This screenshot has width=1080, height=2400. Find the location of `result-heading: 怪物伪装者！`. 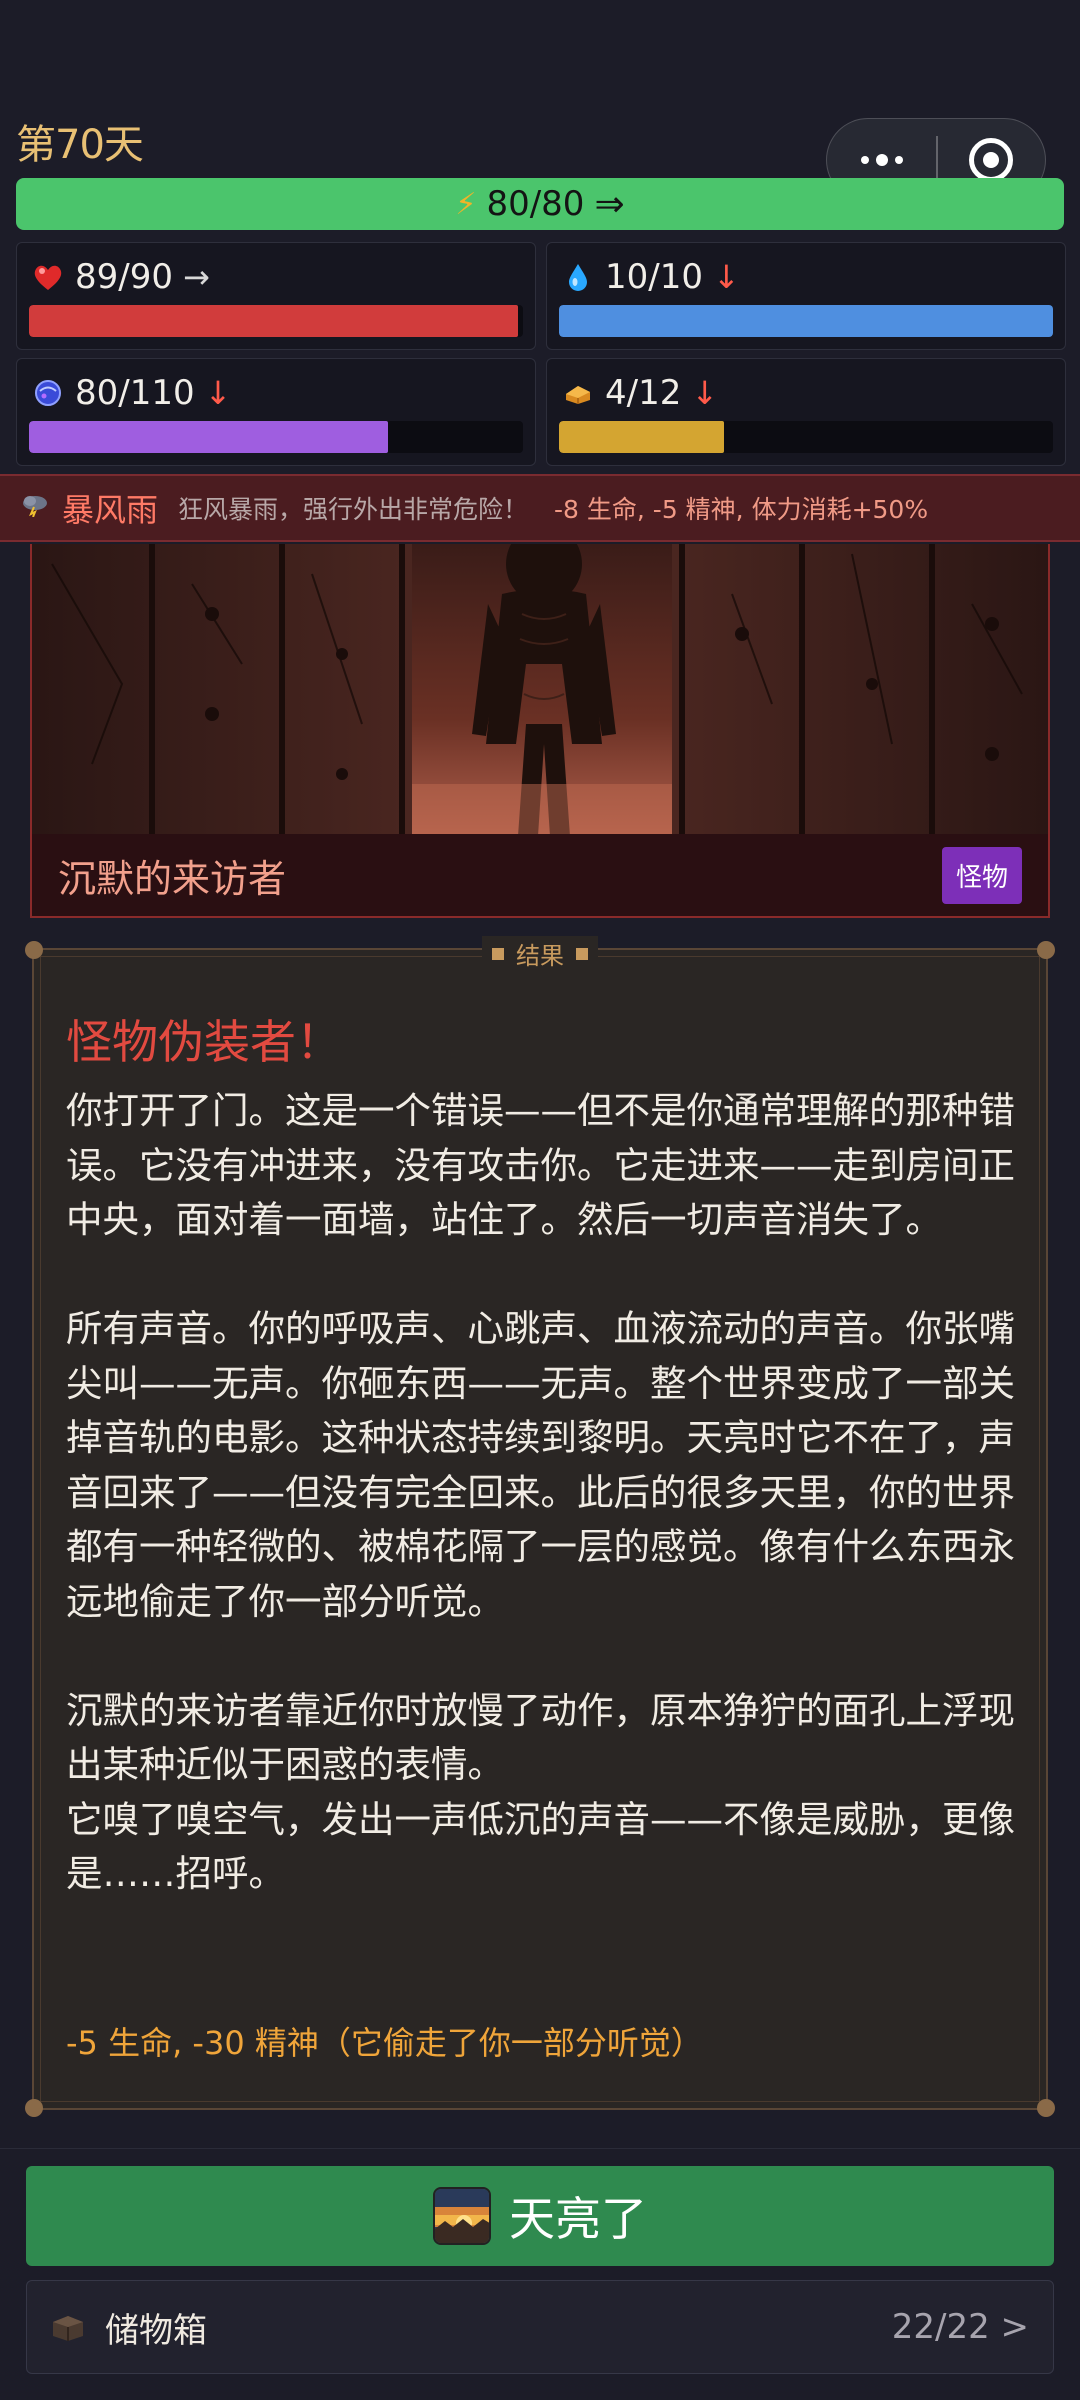

result-heading: 怪物伪装者！ is located at coordinates (204, 1042).